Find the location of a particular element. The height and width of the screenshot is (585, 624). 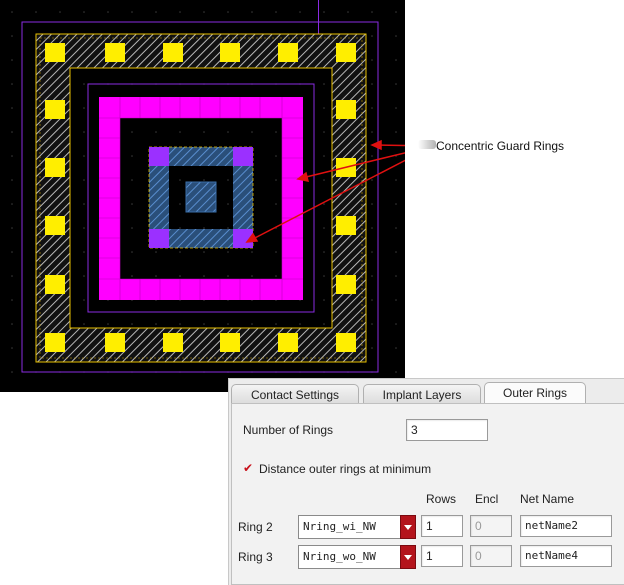

ring-2-net-name-input: netName2 is located at coordinates (566, 526).